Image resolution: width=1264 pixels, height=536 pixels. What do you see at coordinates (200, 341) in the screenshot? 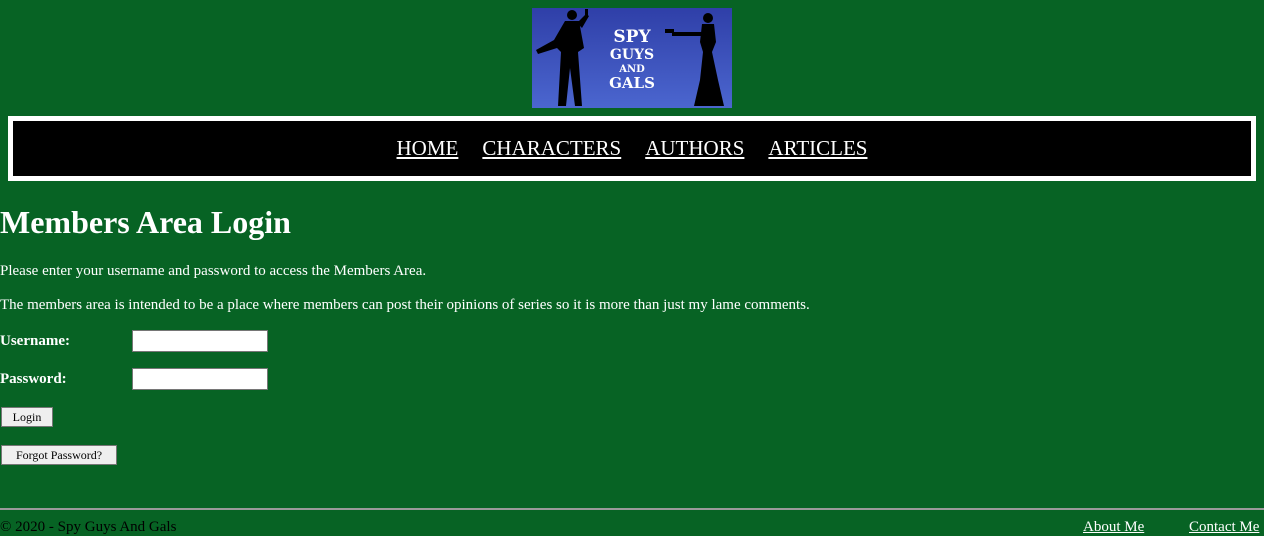
I see `username-input` at bounding box center [200, 341].